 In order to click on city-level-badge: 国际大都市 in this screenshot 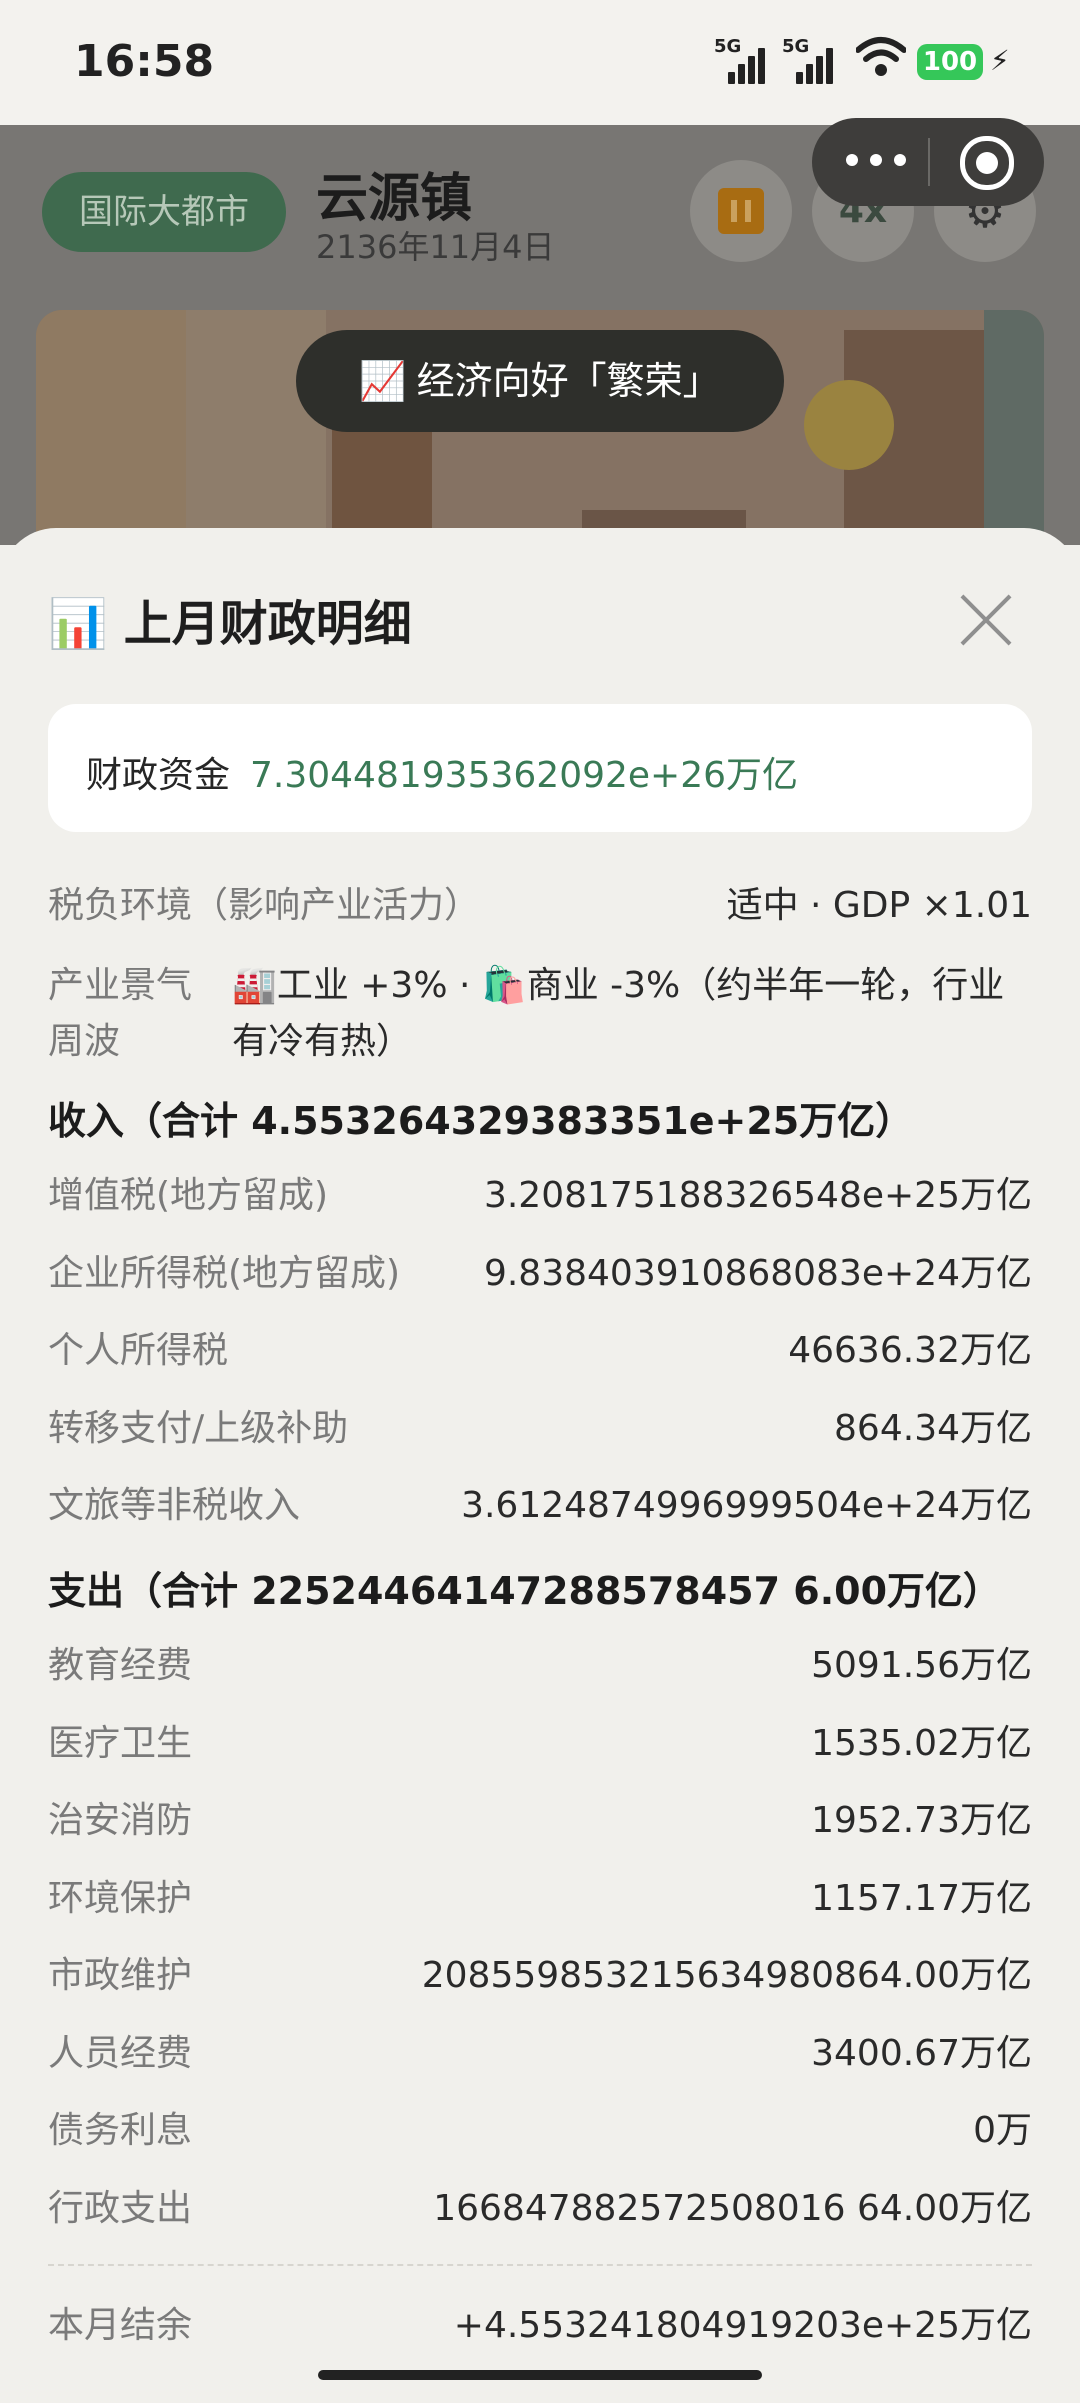, I will do `click(164, 212)`.